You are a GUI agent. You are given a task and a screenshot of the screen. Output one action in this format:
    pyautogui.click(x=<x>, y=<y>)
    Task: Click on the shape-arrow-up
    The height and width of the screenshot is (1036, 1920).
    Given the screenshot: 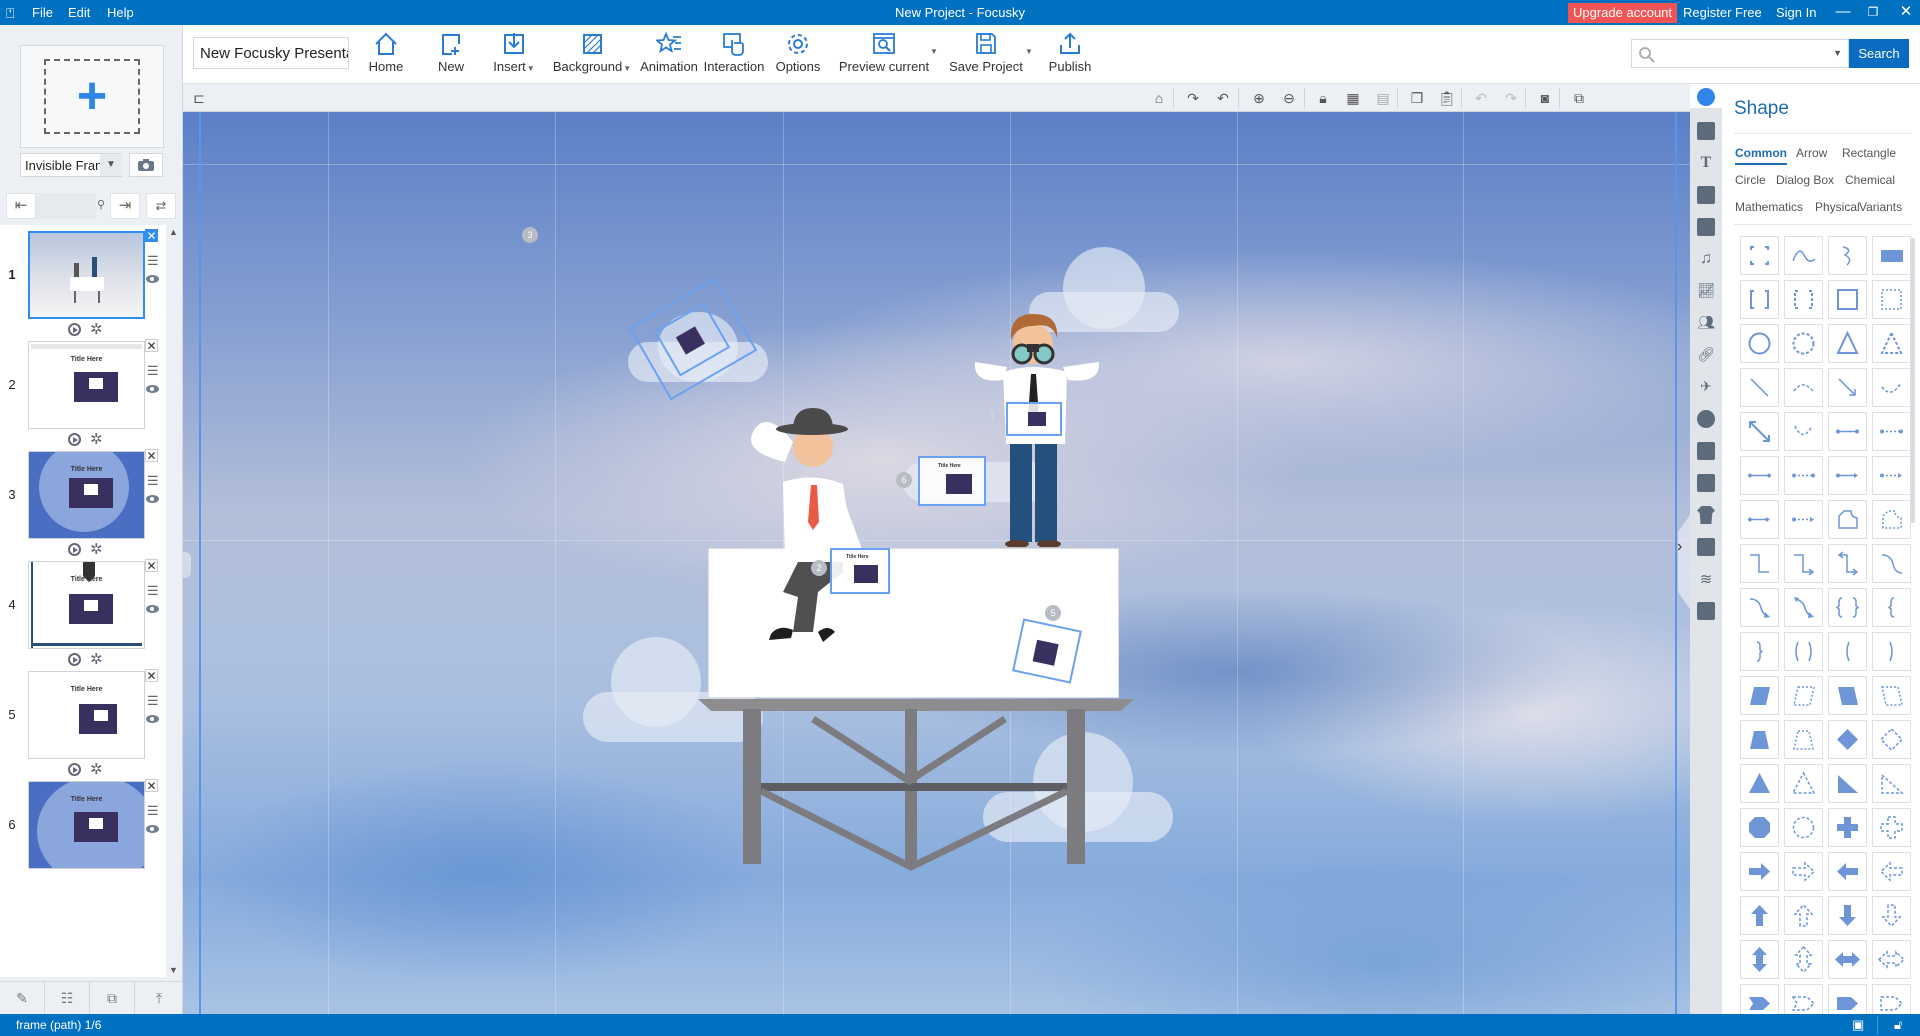 What is the action you would take?
    pyautogui.click(x=1759, y=915)
    